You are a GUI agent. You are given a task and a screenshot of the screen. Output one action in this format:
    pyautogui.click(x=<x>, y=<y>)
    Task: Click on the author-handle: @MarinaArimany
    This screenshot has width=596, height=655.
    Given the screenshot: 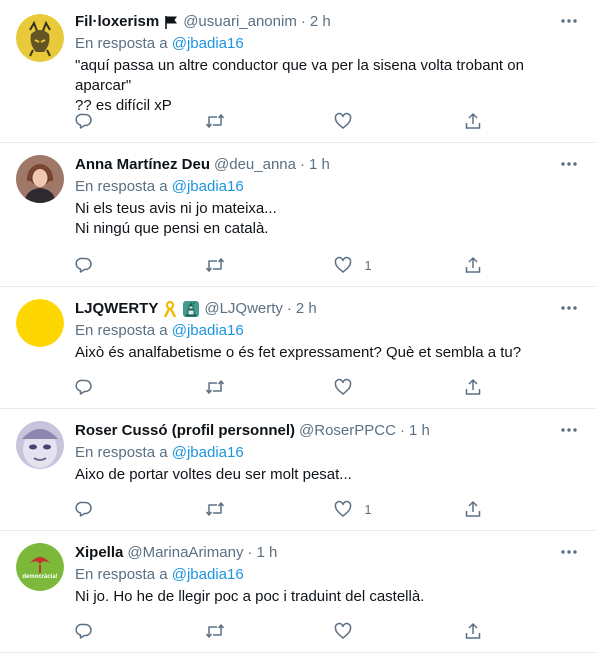 What is the action you would take?
    pyautogui.click(x=185, y=553)
    